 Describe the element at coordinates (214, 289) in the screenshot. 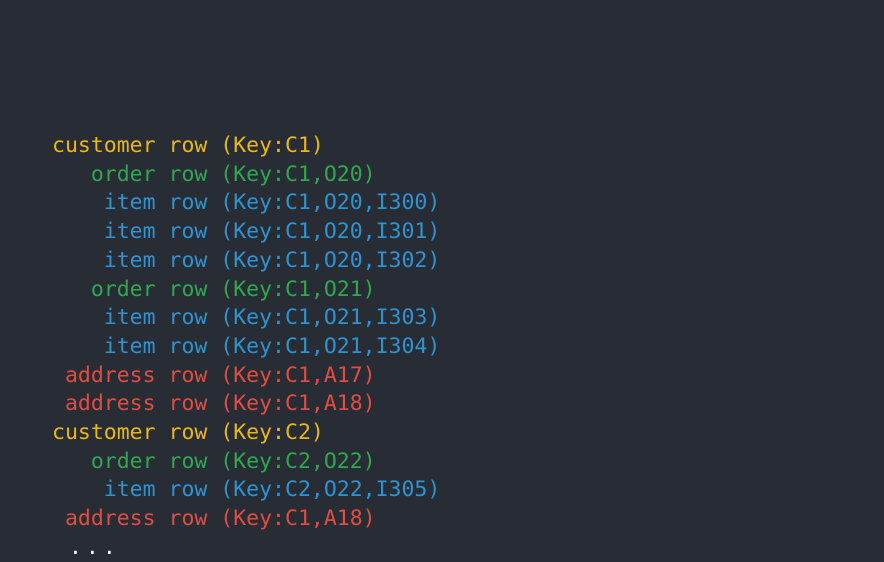

I see `listing-row-order: order row (Key:C1,O21)` at that location.